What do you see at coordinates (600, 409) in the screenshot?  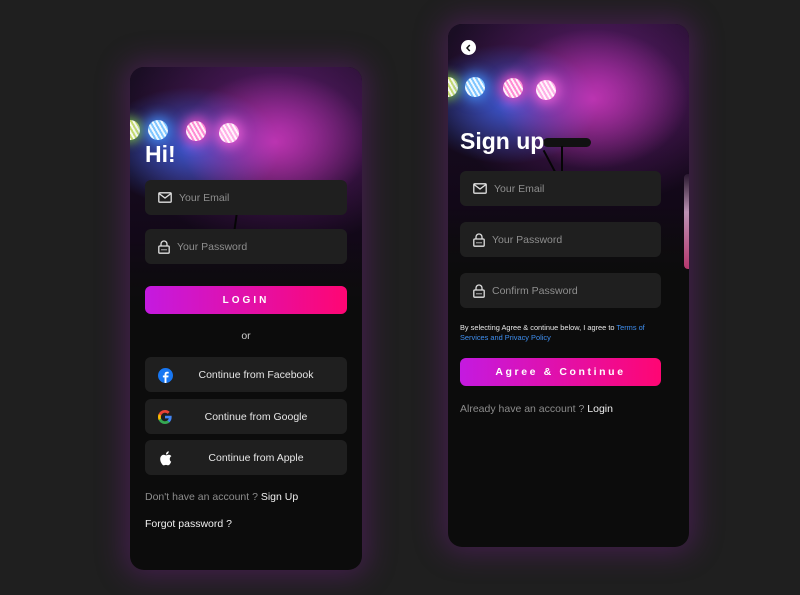 I see `login-link: Login` at bounding box center [600, 409].